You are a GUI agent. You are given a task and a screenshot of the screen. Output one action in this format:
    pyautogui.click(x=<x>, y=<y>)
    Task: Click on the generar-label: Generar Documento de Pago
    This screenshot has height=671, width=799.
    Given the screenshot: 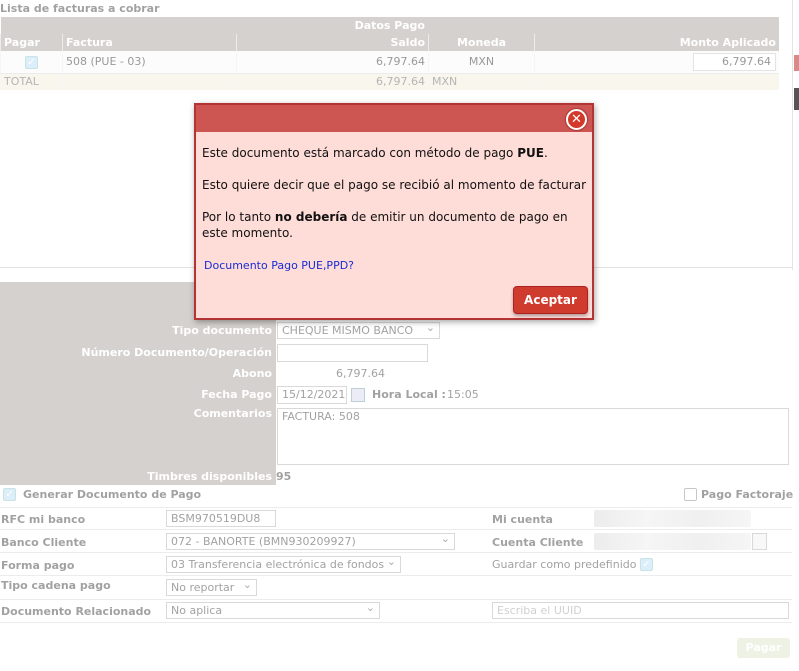 What is the action you would take?
    pyautogui.click(x=112, y=494)
    